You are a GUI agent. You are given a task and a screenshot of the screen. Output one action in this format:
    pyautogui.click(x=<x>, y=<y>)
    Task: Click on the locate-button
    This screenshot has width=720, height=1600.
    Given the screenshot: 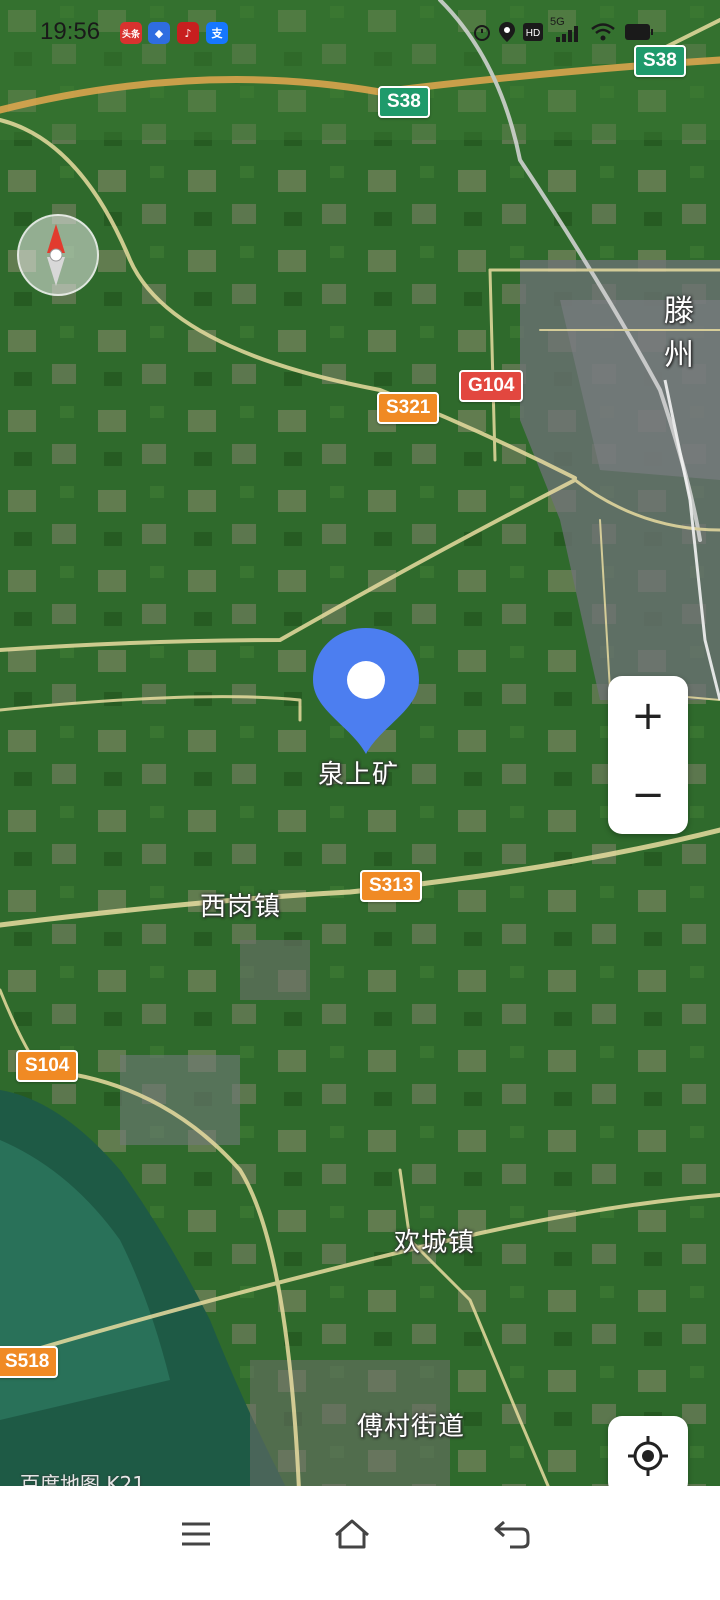 What is the action you would take?
    pyautogui.click(x=648, y=1456)
    